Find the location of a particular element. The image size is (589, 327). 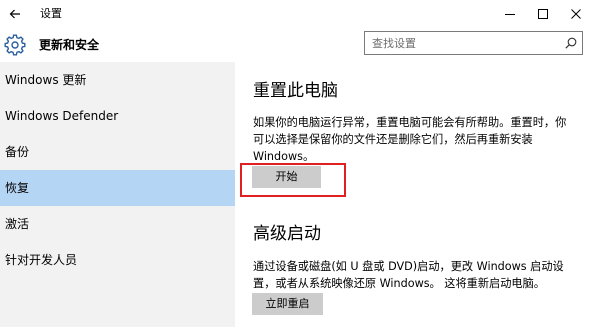

reset-pc-title: 重置此电脑 is located at coordinates (295, 91).